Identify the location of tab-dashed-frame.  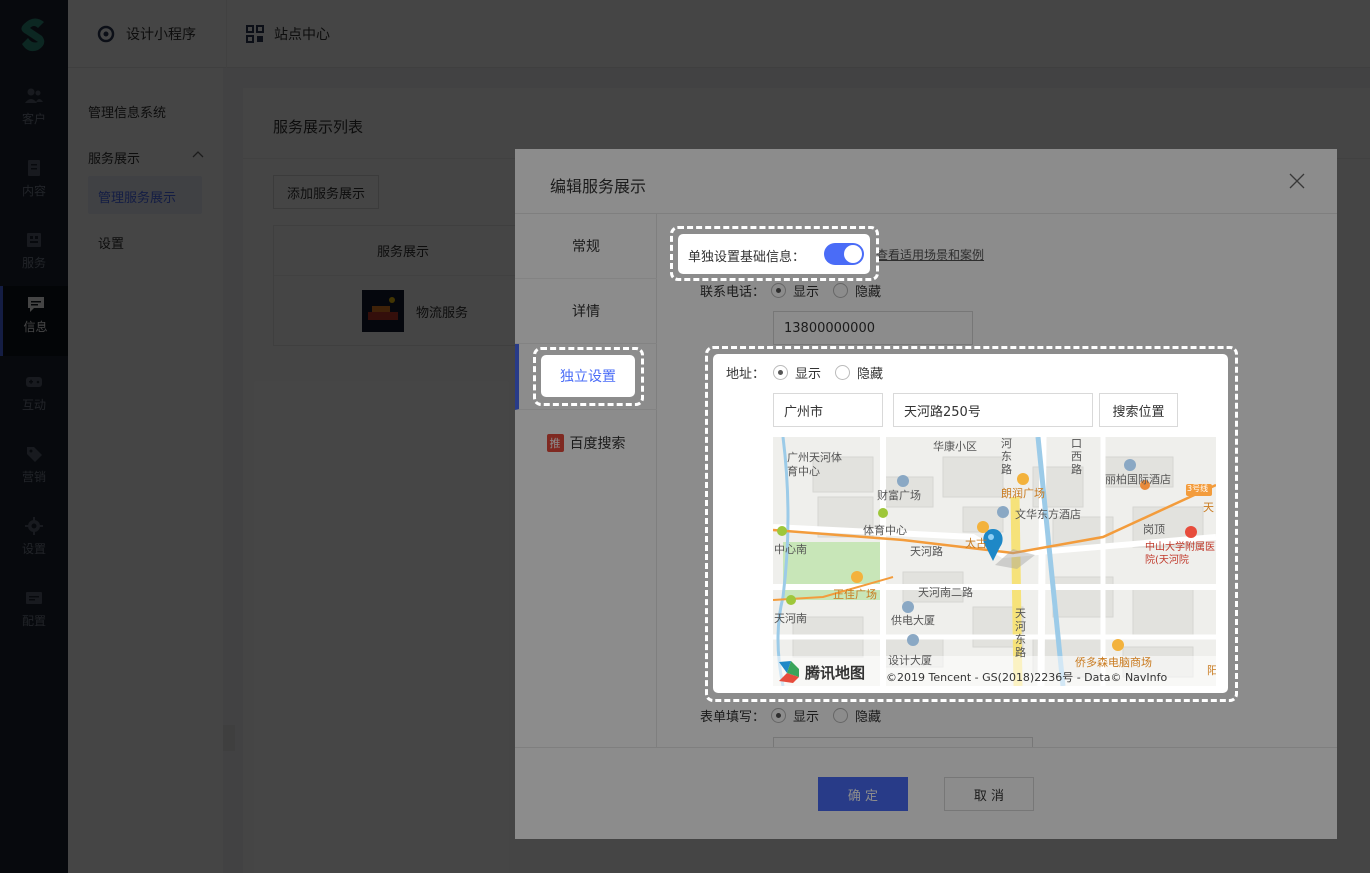
(588, 376).